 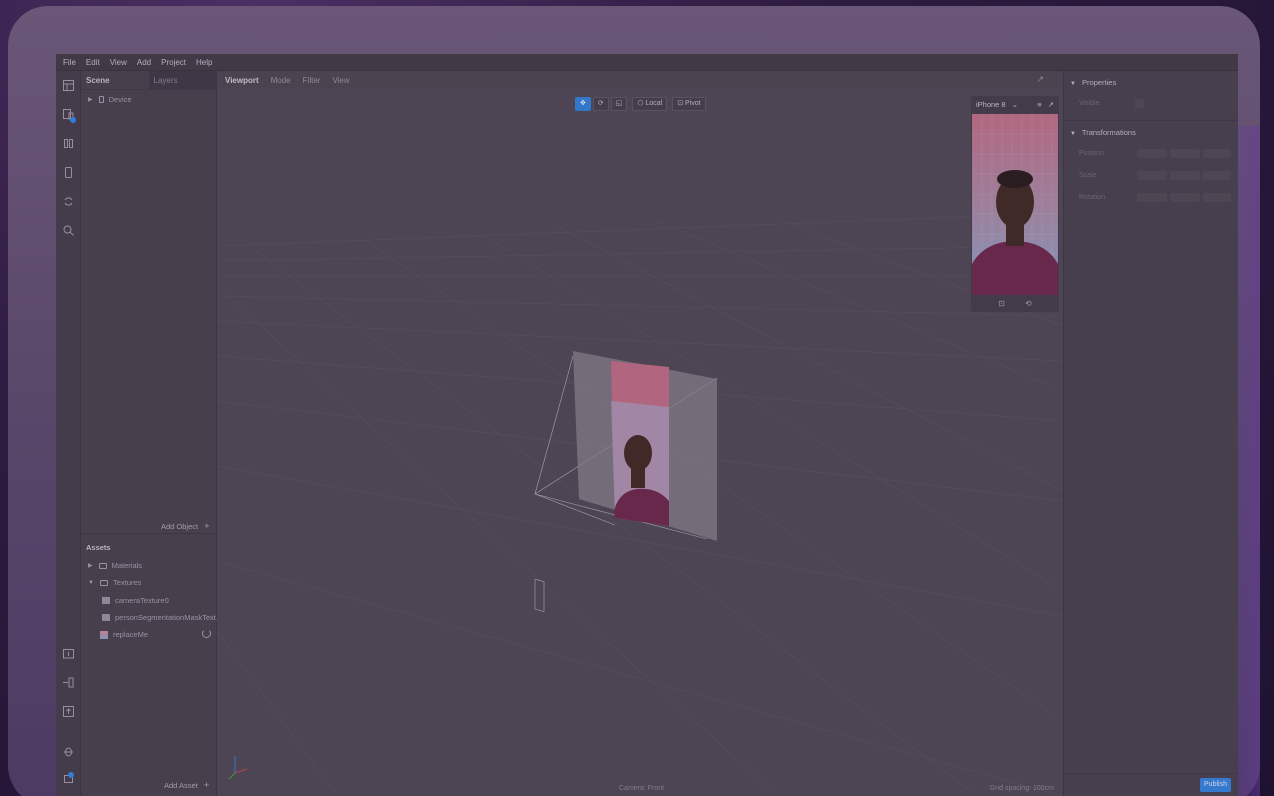 I want to click on visible-checkbox, so click(x=1139, y=103).